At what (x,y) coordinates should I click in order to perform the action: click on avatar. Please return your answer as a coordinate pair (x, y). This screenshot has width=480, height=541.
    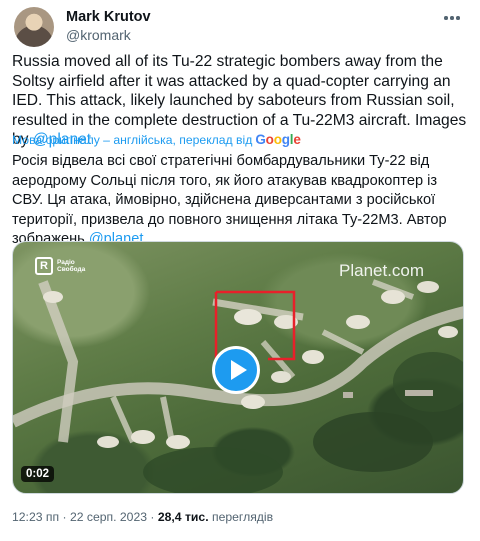
    Looking at the image, I should click on (34, 27).